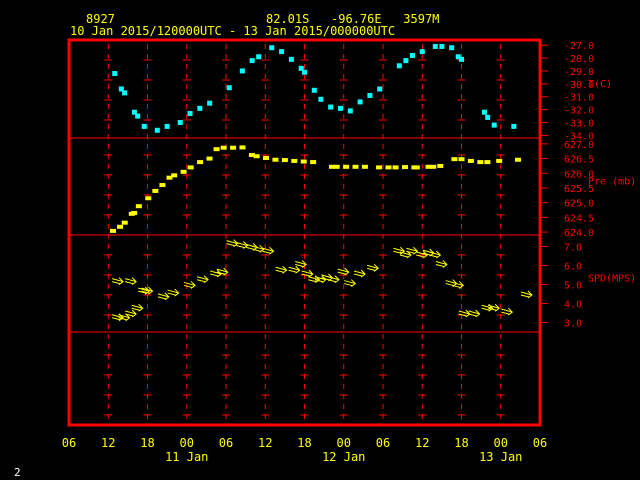  What do you see at coordinates (579, 98) in the screenshot?
I see `y-tick-label: -31.0` at bounding box center [579, 98].